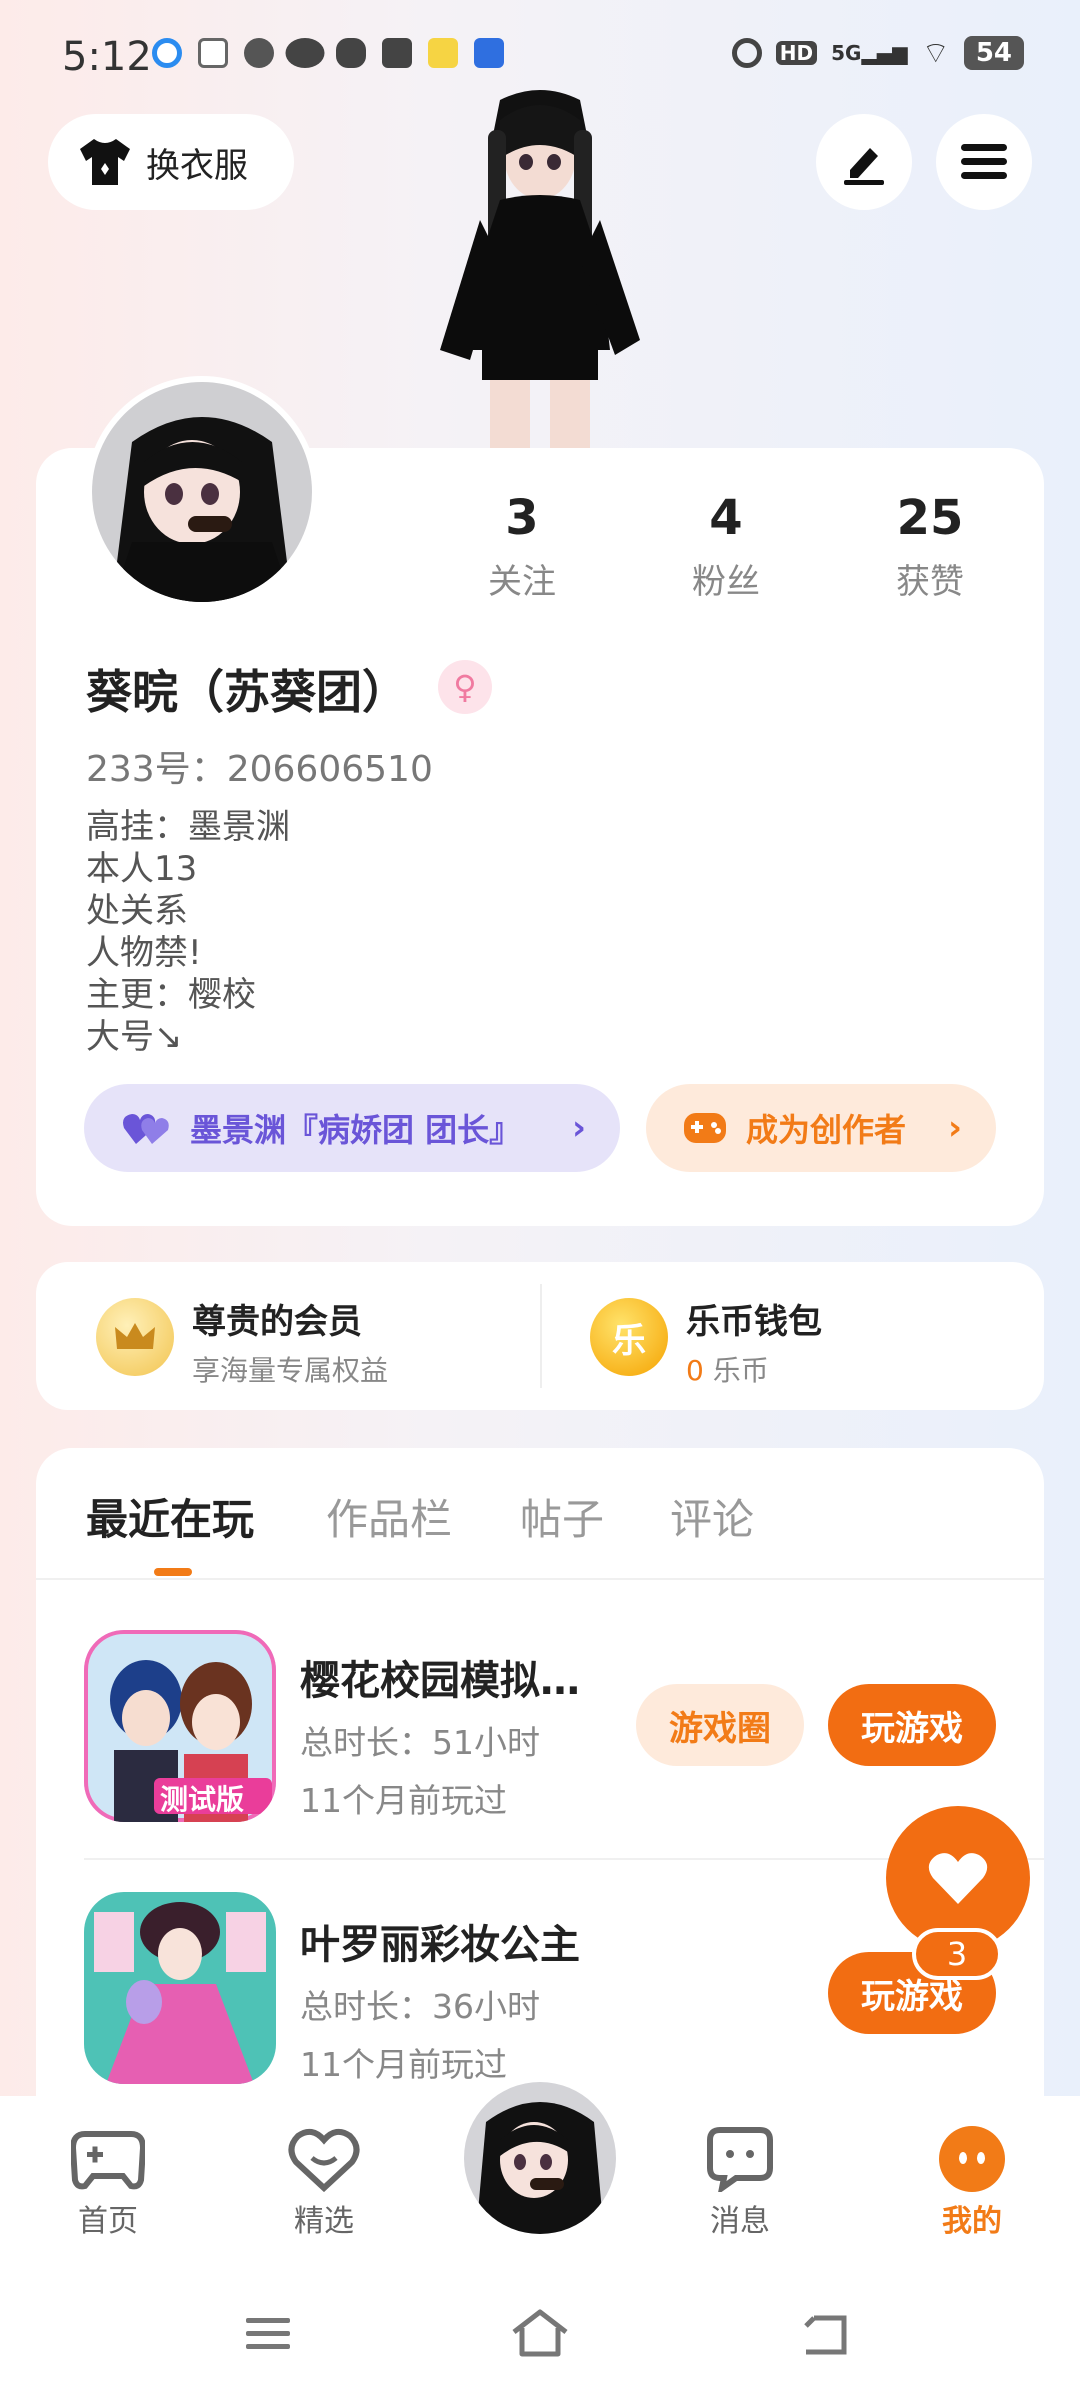 The width and height of the screenshot is (1080, 2400). What do you see at coordinates (562, 1516) in the screenshot?
I see `tab-posts: 帖子` at bounding box center [562, 1516].